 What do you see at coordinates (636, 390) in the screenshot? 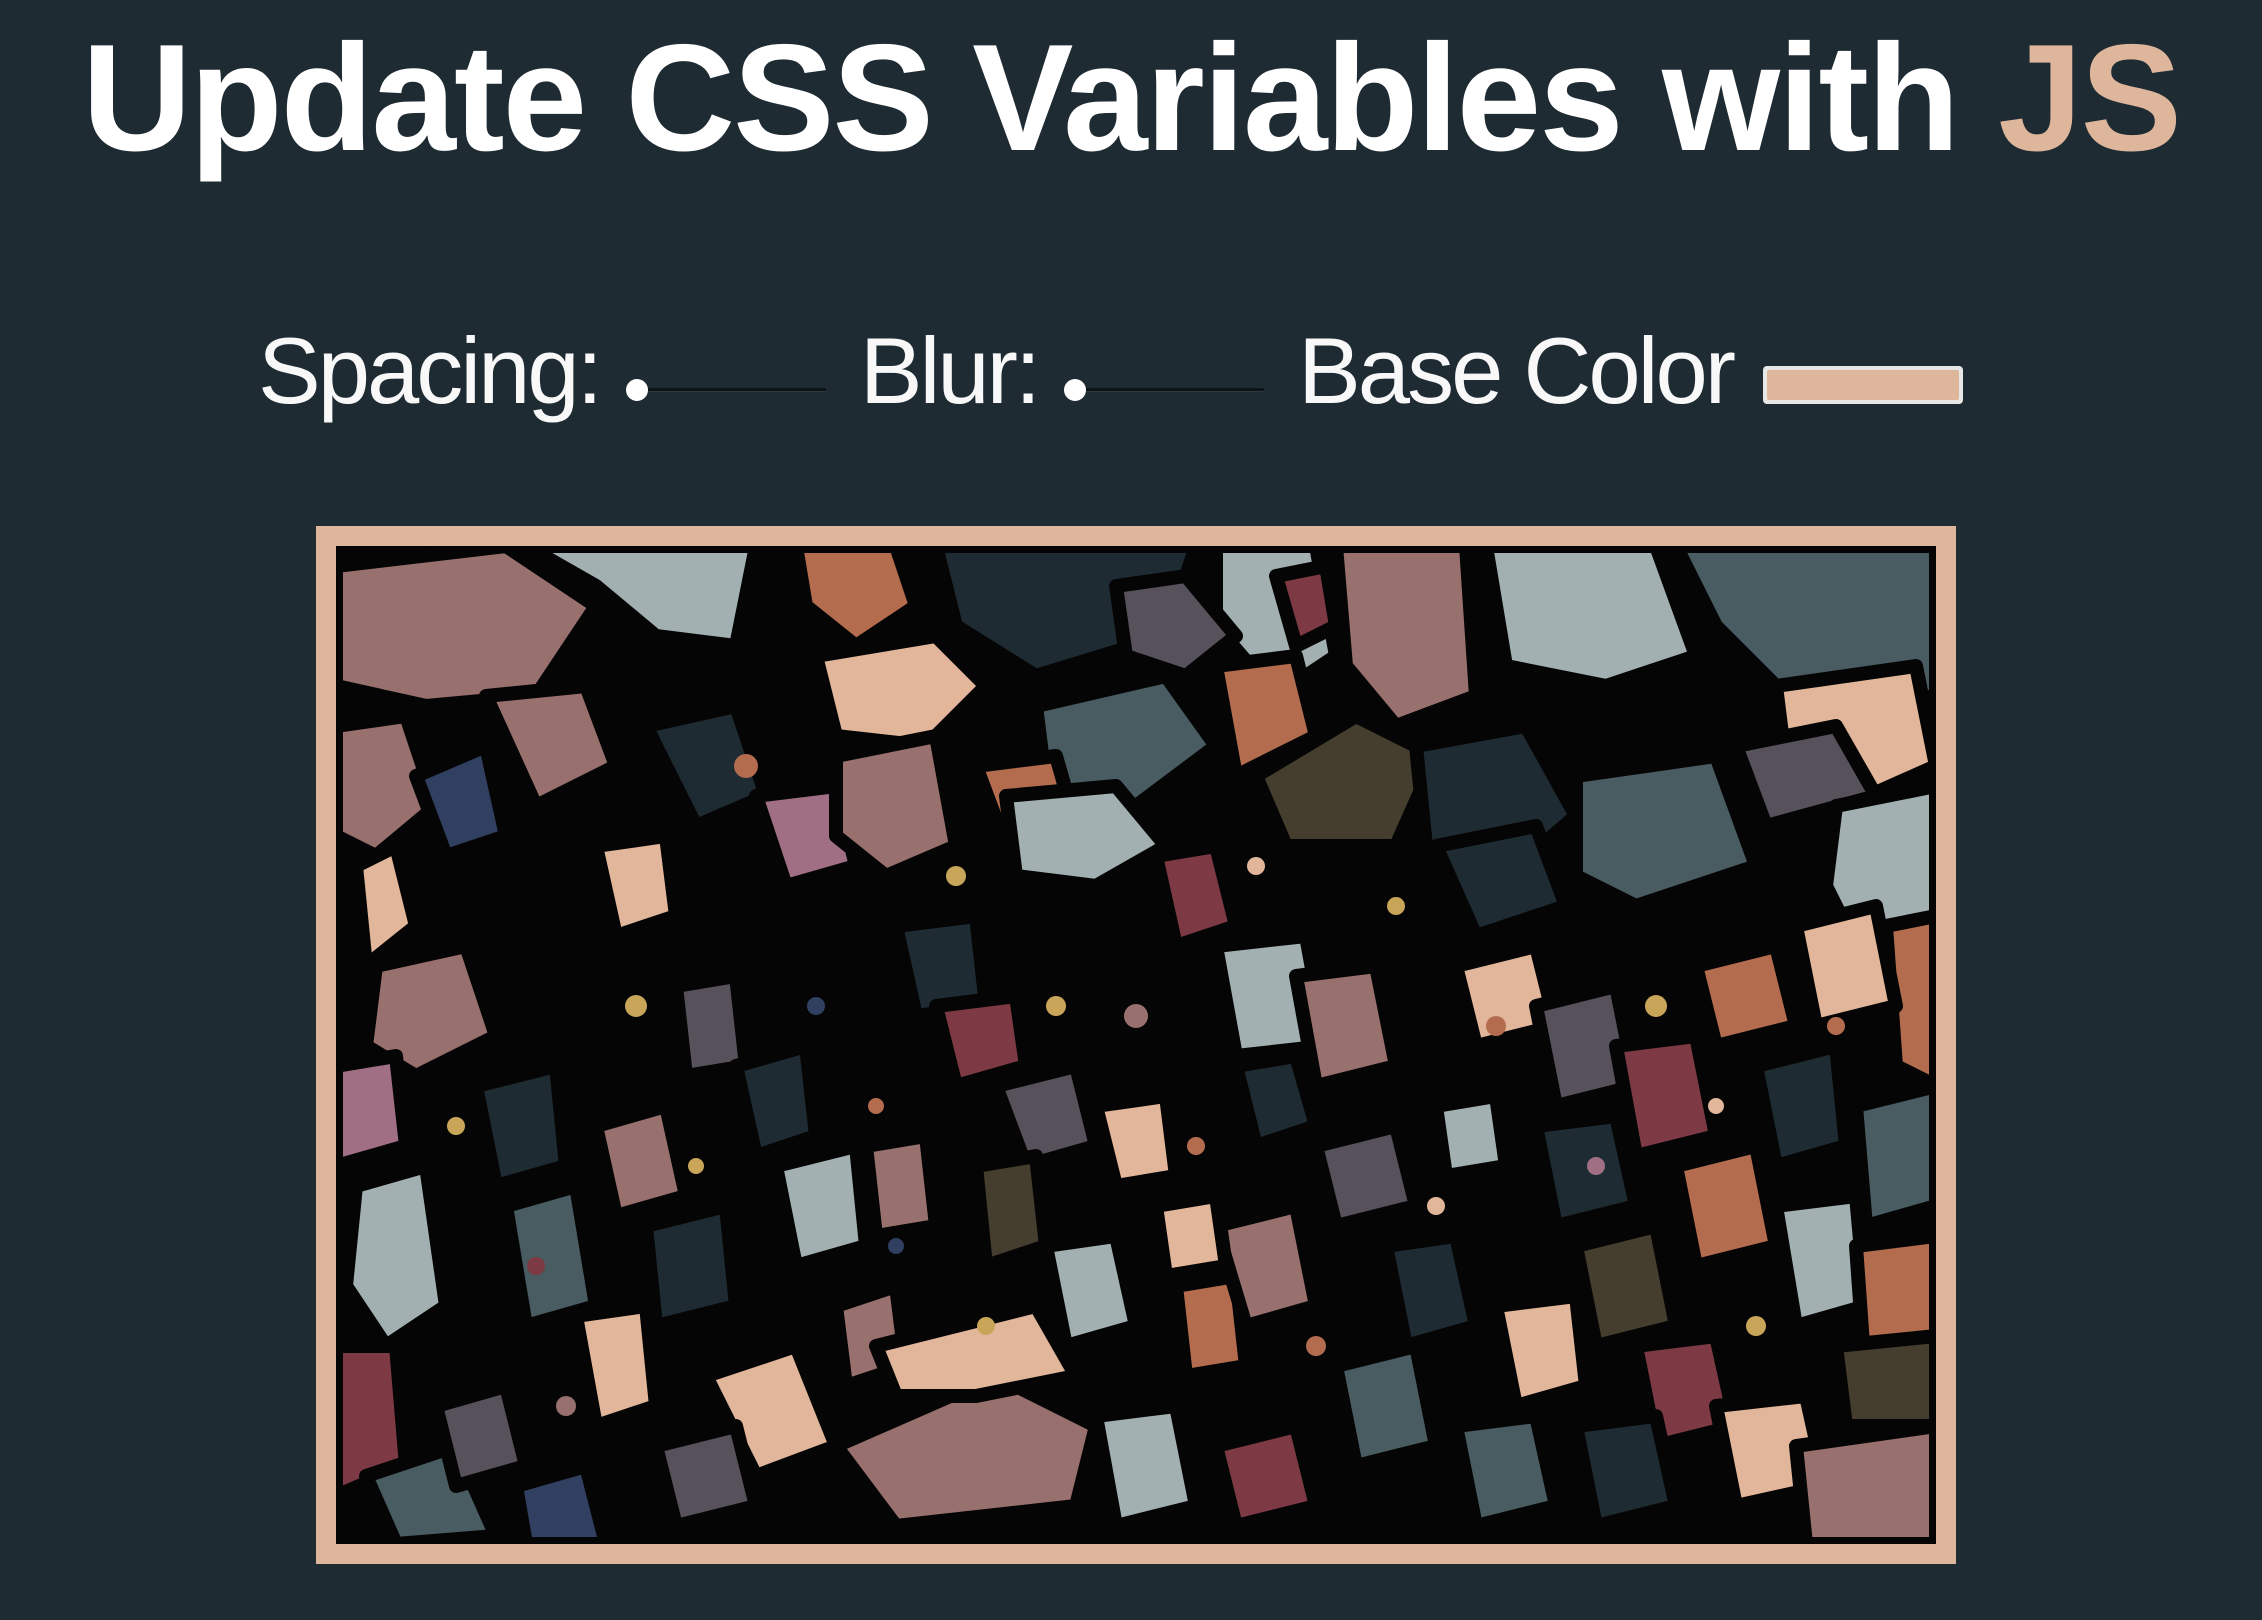
I see `spacing-slider-thumb` at bounding box center [636, 390].